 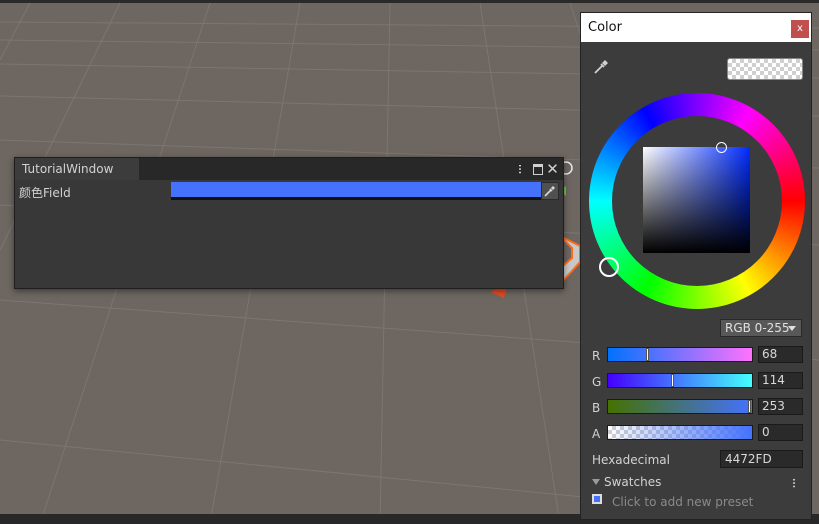 I want to click on swatches-foldout: Swatches, so click(x=626, y=482).